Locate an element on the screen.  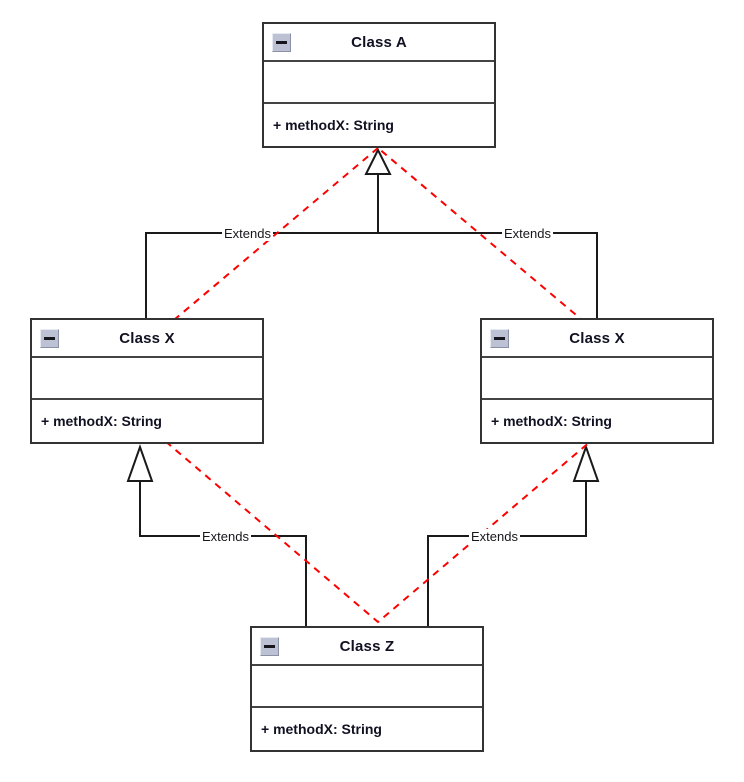
uml-class-box-class-x-right: Class X + methodX: String is located at coordinates (597, 381).